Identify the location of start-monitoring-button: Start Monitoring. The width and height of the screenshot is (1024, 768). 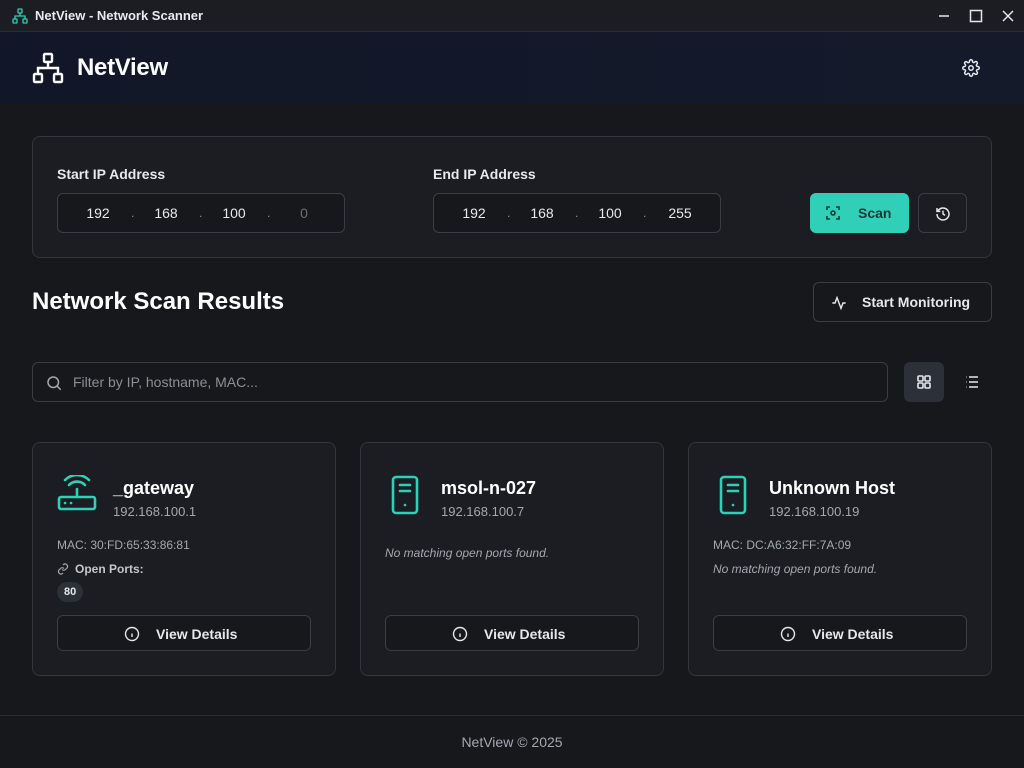
(902, 302).